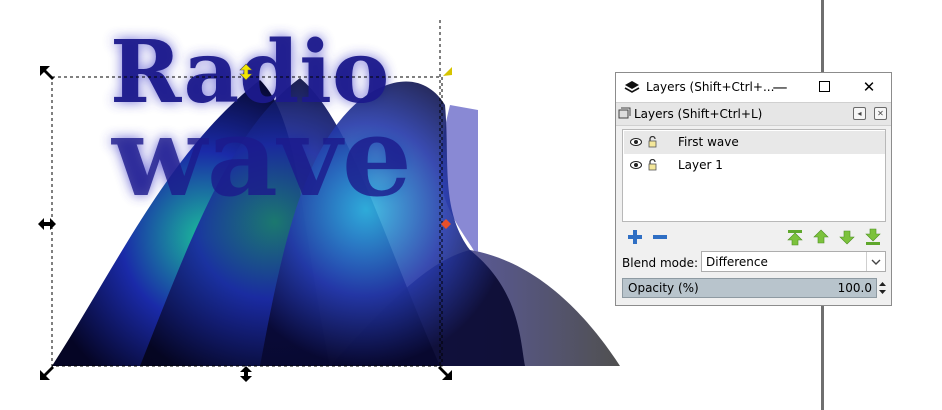  I want to click on dropdown-arrow-icon, so click(873, 261).